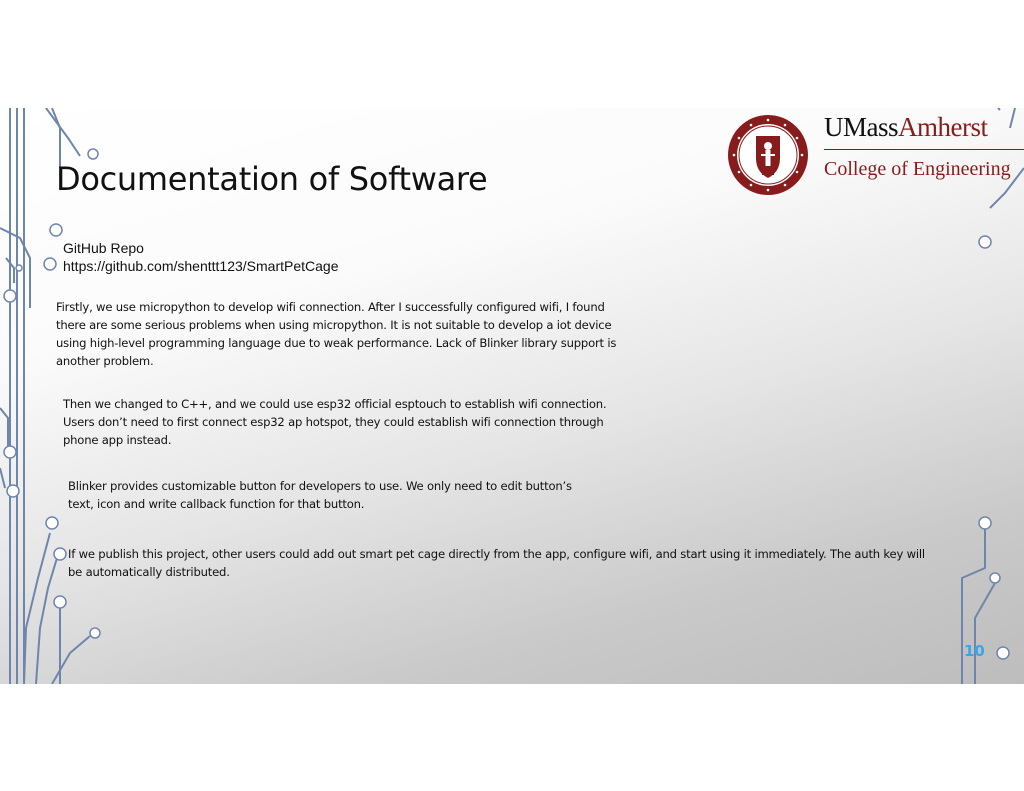 The width and height of the screenshot is (1024, 791). Describe the element at coordinates (861, 127) in the screenshot. I see `brand-name-umass: UMass` at that location.